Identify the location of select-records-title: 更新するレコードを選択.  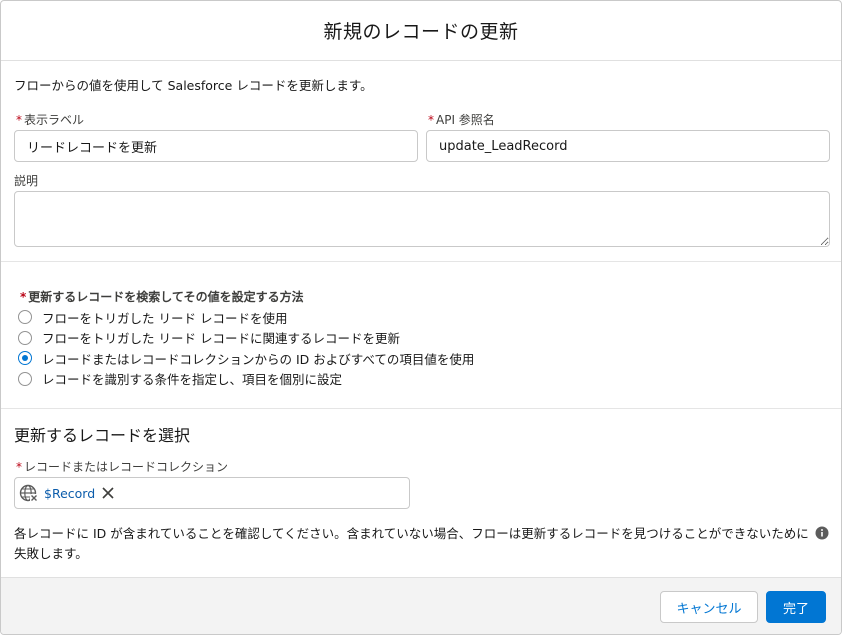
(102, 435).